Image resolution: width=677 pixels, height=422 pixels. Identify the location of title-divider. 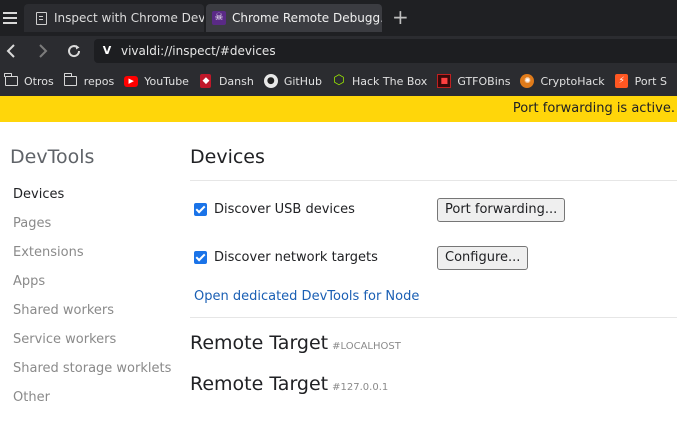
(433, 180).